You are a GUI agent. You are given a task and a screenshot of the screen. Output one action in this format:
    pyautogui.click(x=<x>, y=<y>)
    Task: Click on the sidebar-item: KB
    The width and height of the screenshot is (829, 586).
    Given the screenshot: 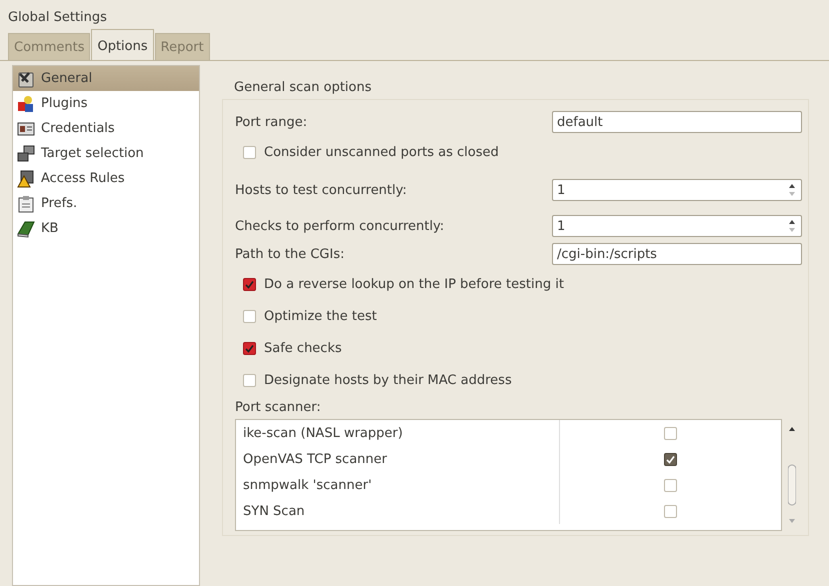 What is the action you would take?
    pyautogui.click(x=106, y=228)
    